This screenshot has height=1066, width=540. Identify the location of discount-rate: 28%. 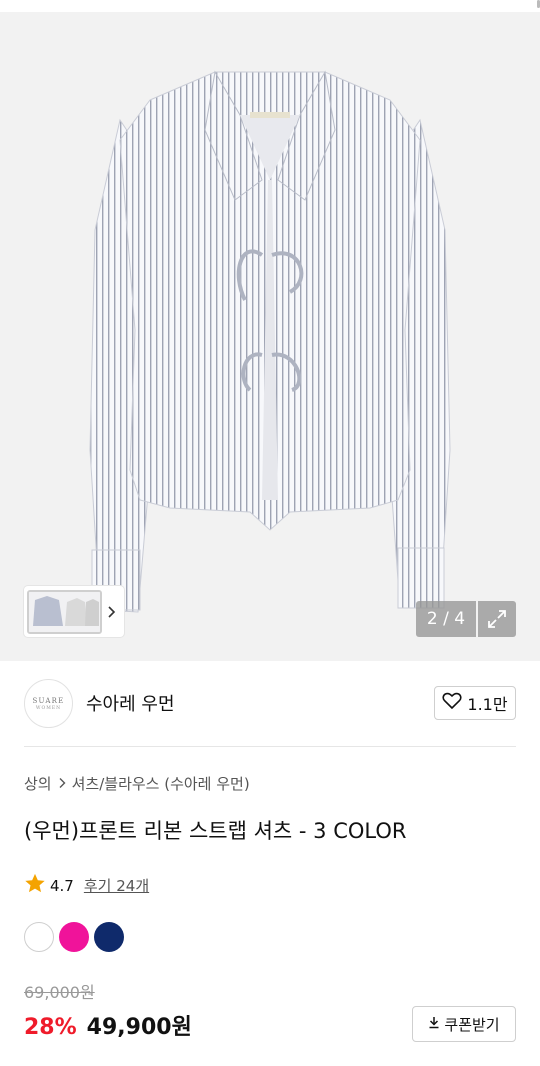
(50, 1027).